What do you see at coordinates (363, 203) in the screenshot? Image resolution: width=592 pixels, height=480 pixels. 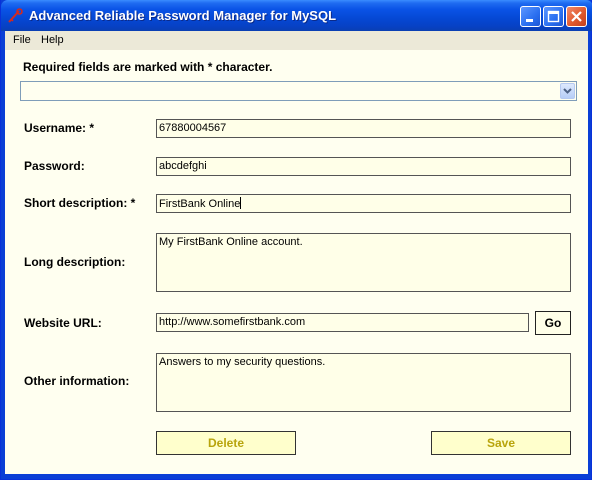 I see `short-description-field: FirstBank Online` at bounding box center [363, 203].